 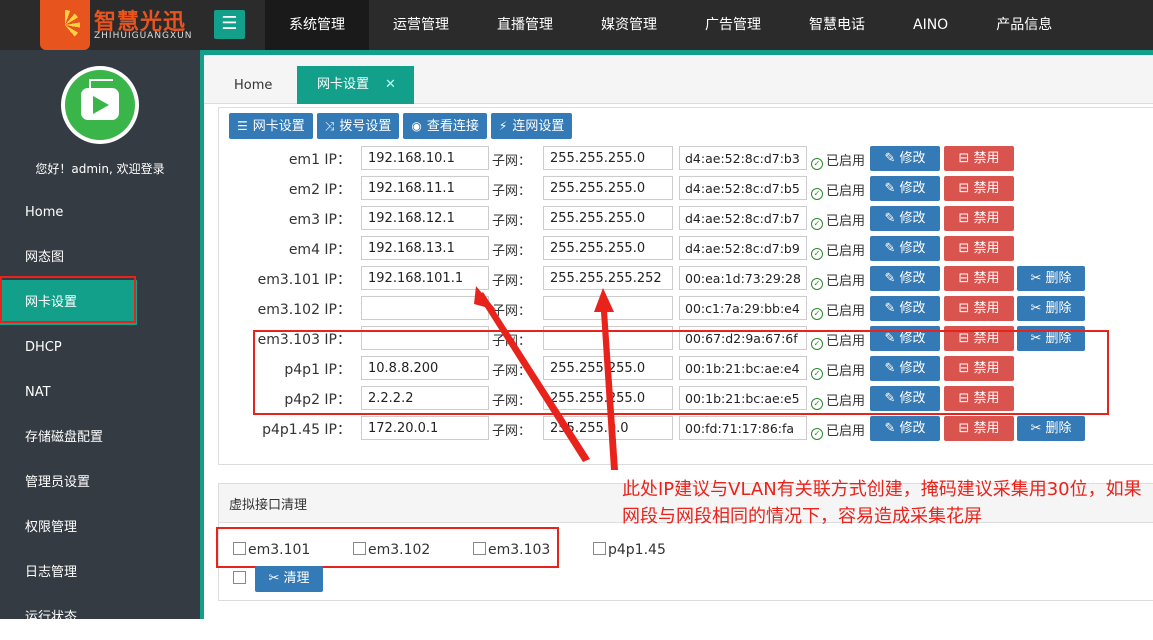 What do you see at coordinates (100, 572) in the screenshot?
I see `sidebar-item-logs: 日志管理` at bounding box center [100, 572].